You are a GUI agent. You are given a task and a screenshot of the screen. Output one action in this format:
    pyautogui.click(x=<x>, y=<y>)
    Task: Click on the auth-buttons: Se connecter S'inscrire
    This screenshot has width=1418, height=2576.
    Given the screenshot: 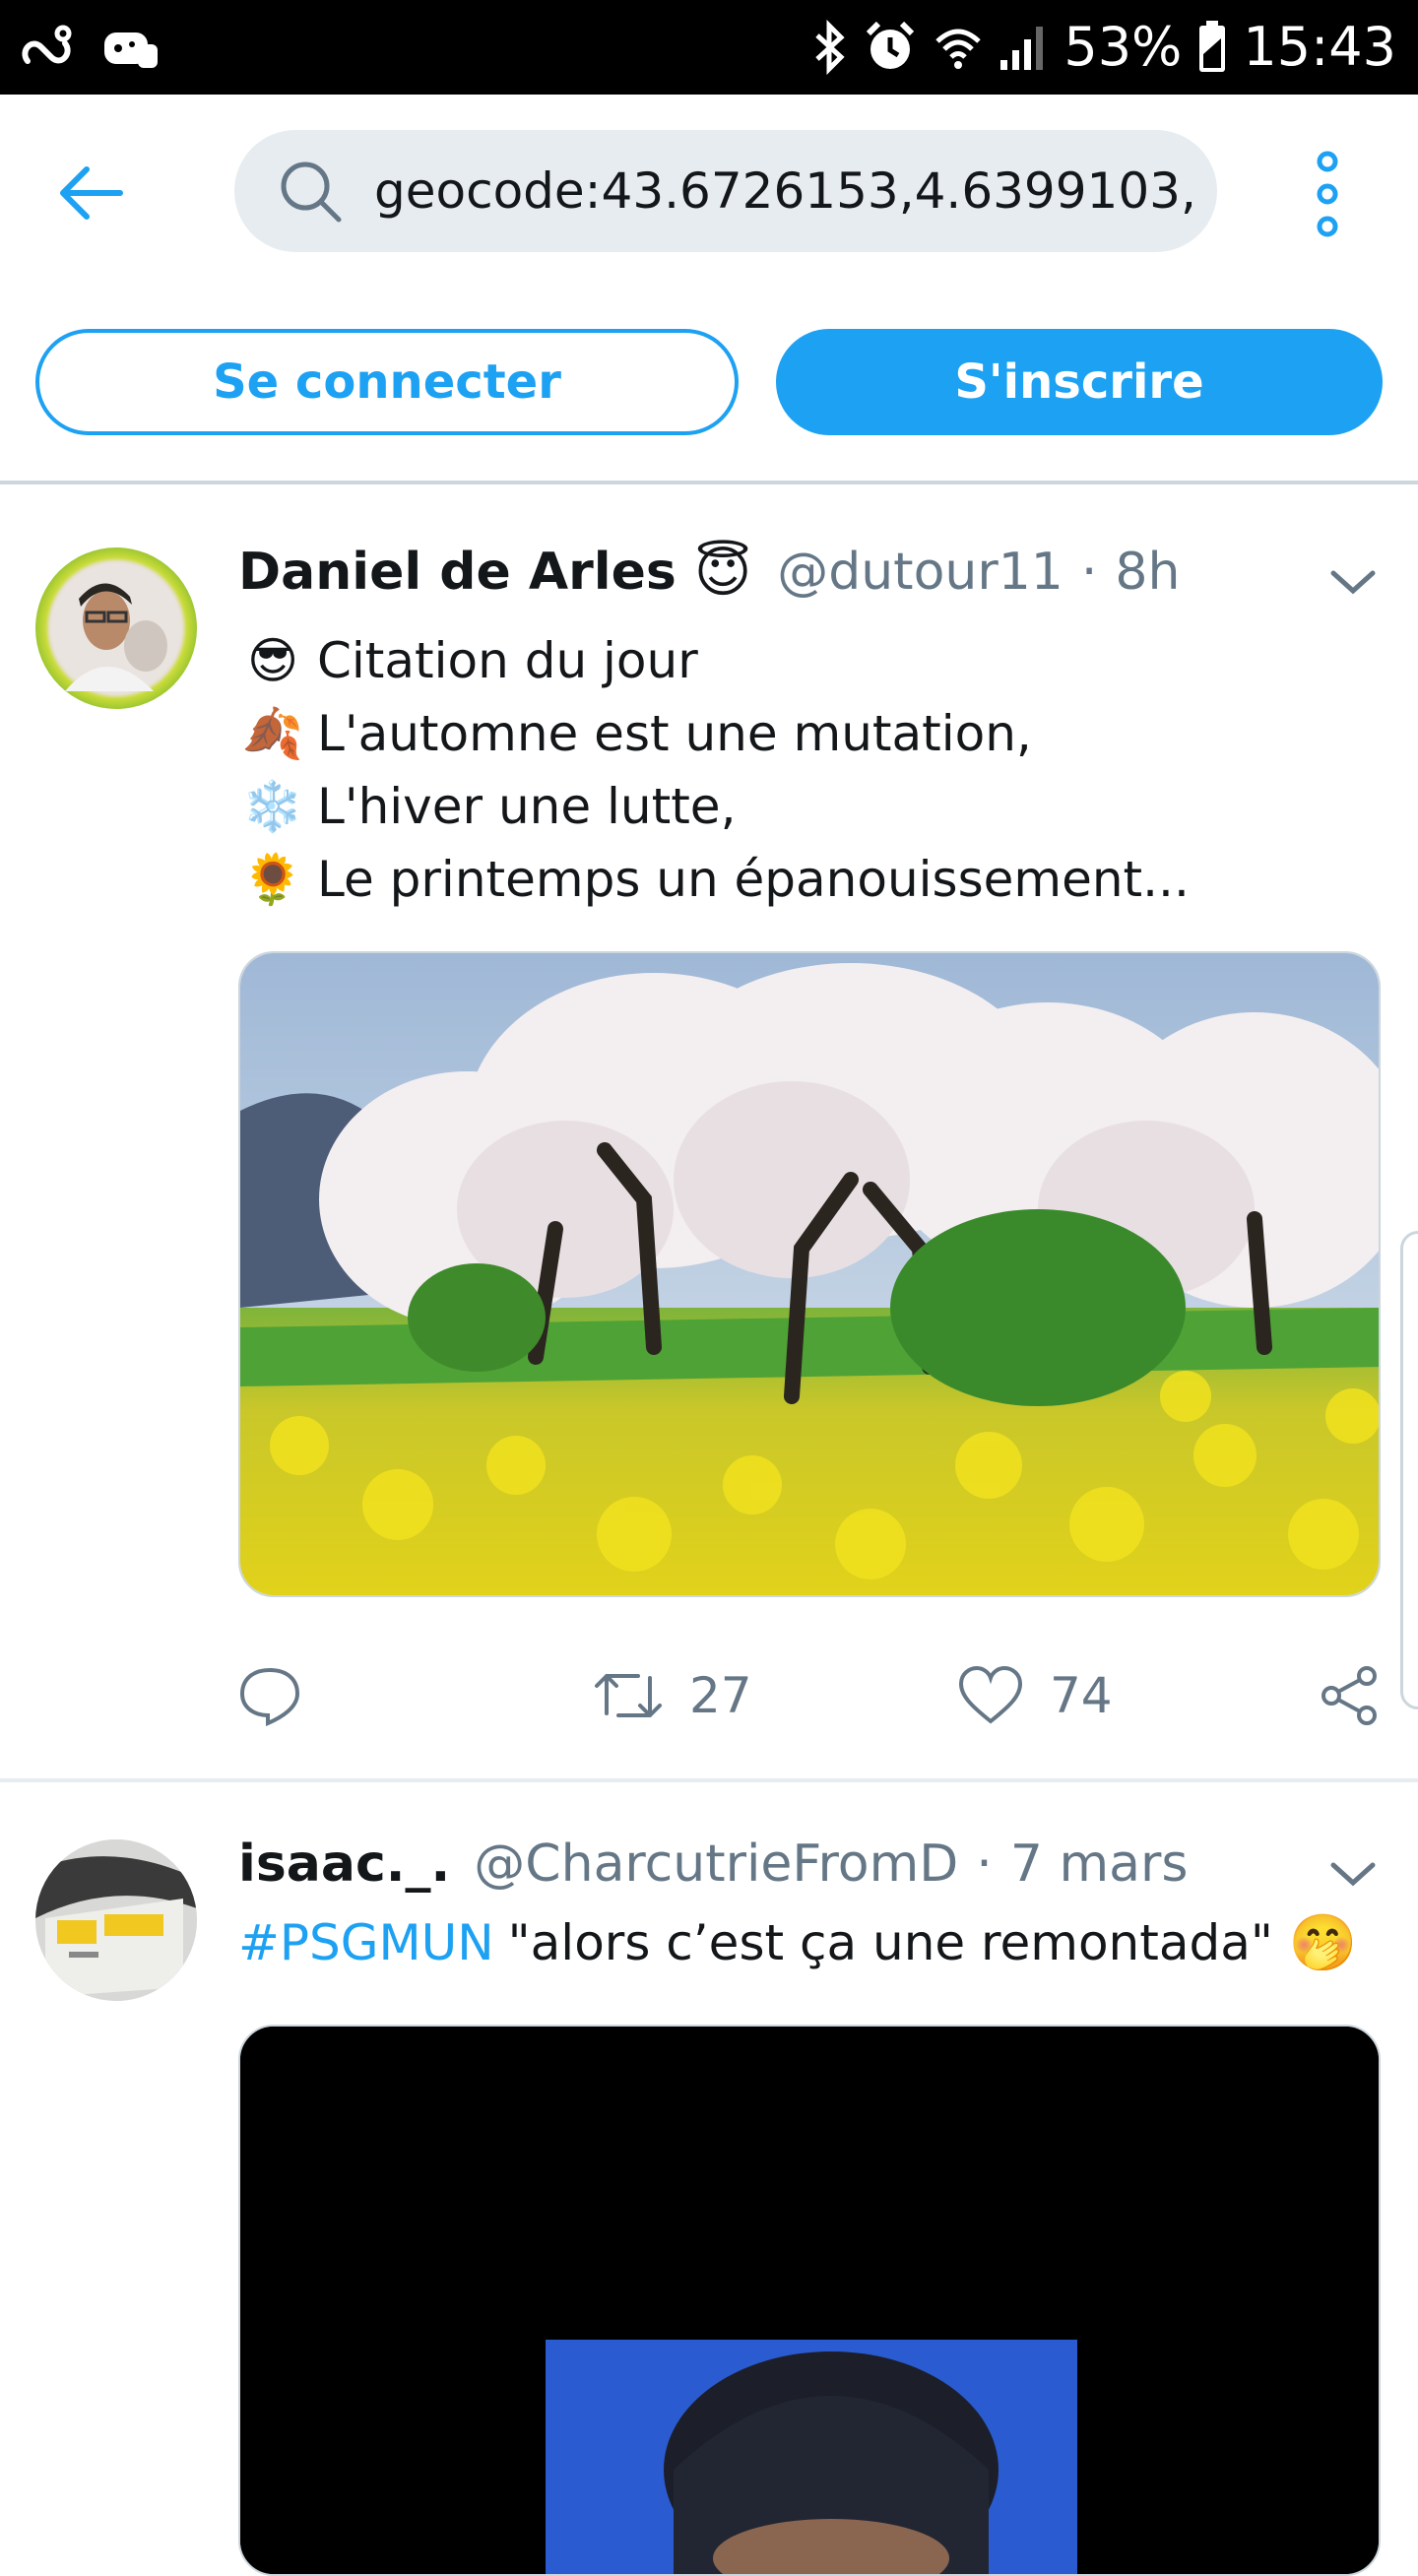 What is the action you would take?
    pyautogui.click(x=709, y=383)
    